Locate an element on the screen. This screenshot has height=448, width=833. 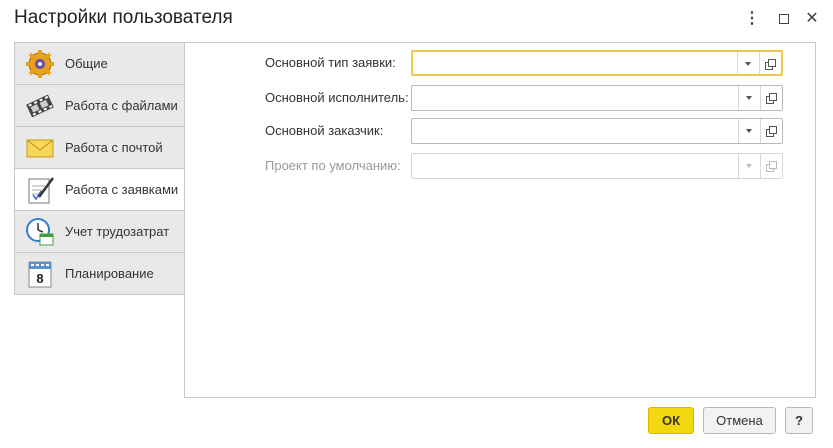
window-title: Настройки пользователя is located at coordinates (123, 17).